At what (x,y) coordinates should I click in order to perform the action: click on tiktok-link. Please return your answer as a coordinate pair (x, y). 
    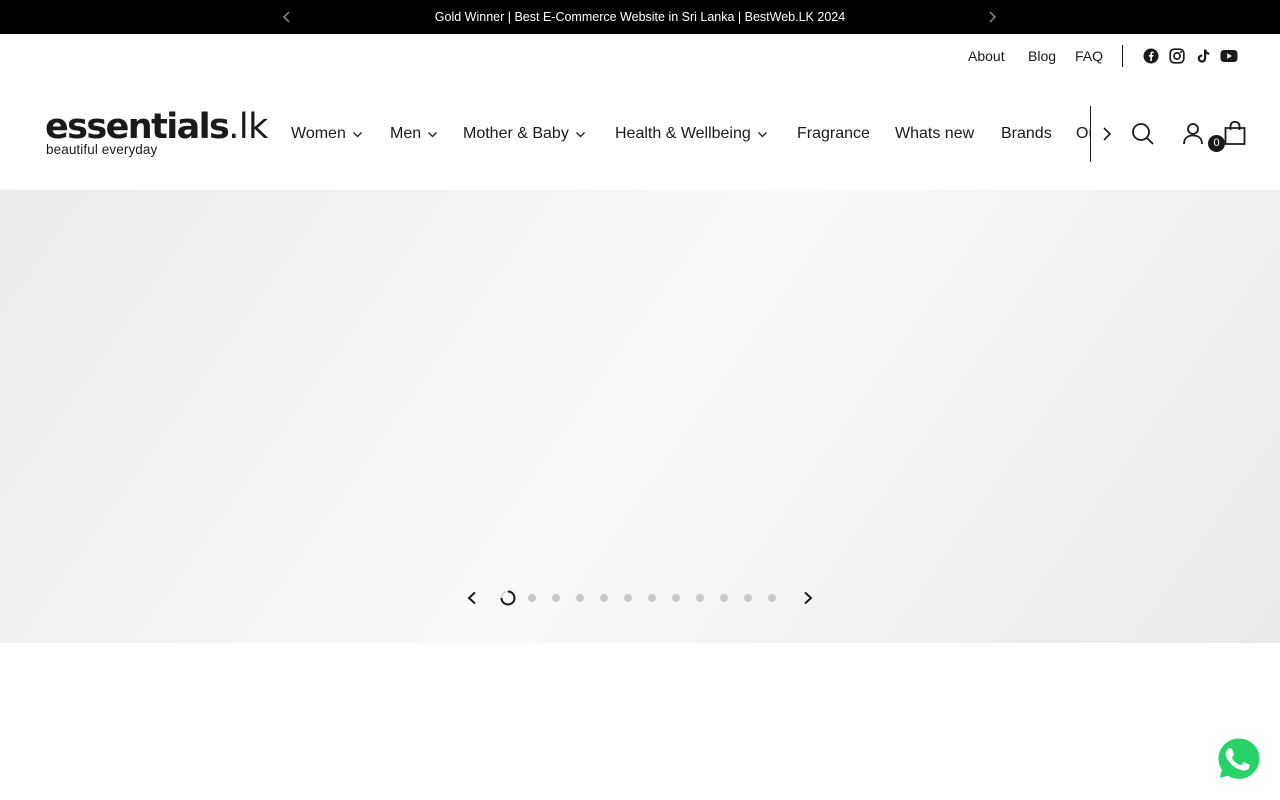
    Looking at the image, I should click on (1203, 56).